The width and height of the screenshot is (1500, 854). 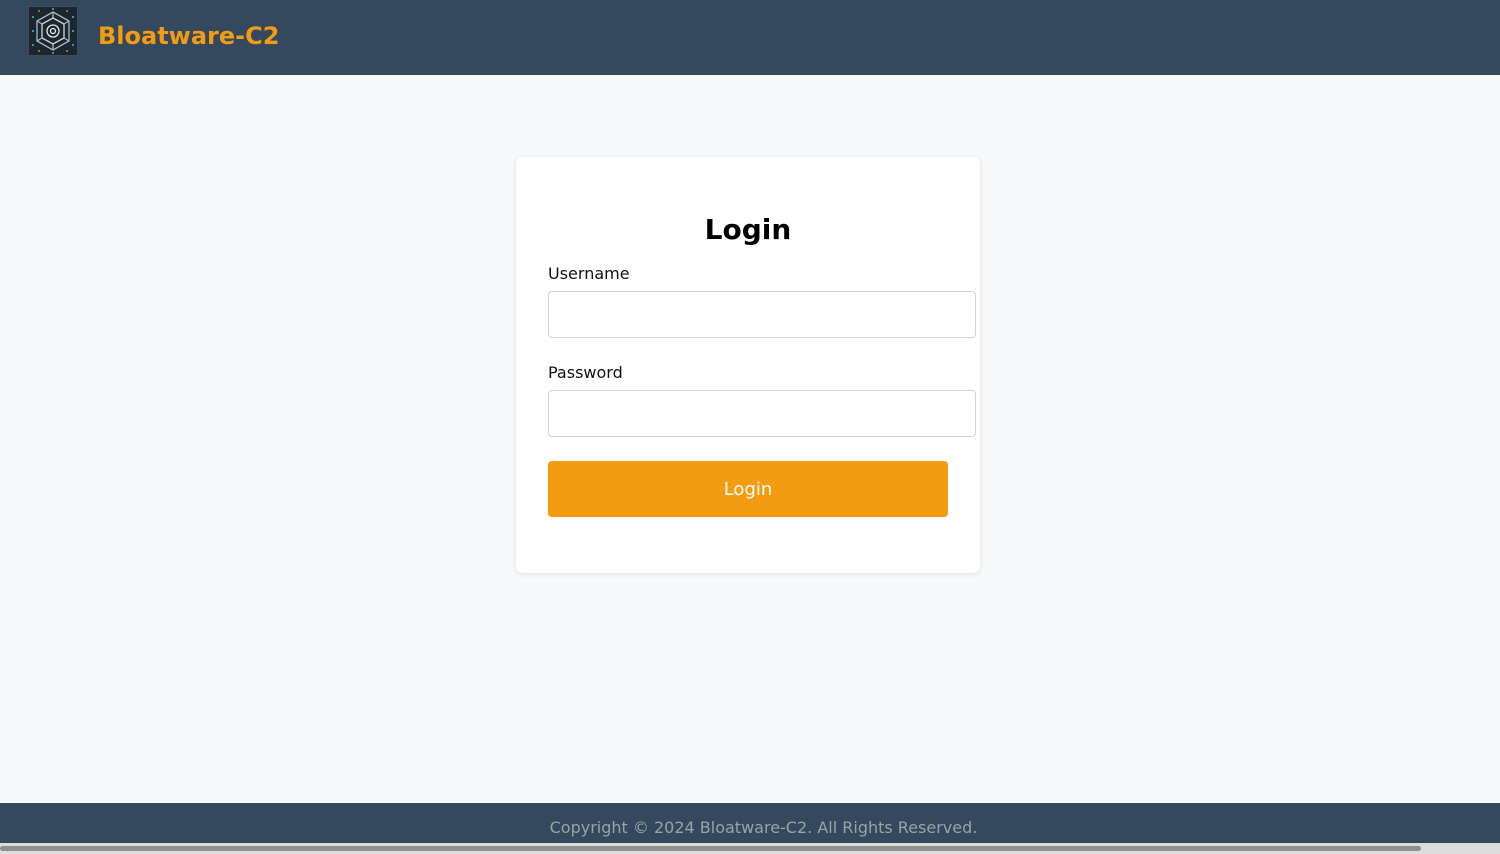 What do you see at coordinates (748, 489) in the screenshot?
I see `login-button: Login` at bounding box center [748, 489].